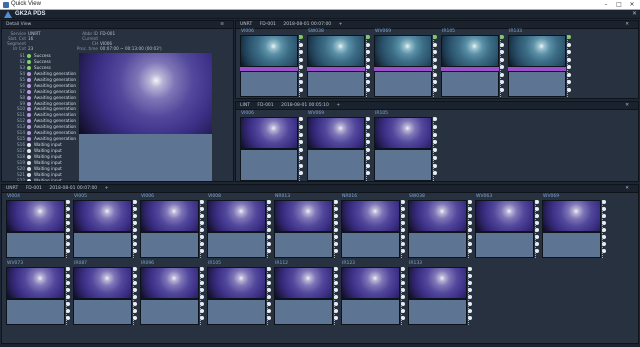  Describe the element at coordinates (38, 293) in the screenshot. I see `channel-thumbnail-wv073: WV073` at that location.